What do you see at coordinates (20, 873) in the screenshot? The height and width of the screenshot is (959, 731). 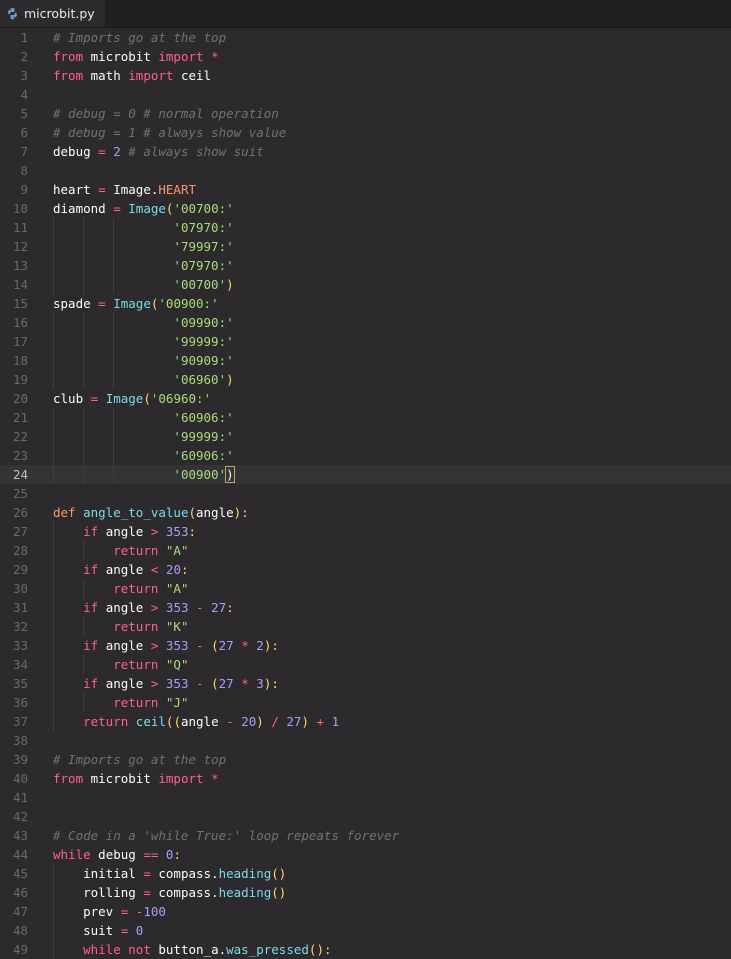 I see `line-number: 45` at bounding box center [20, 873].